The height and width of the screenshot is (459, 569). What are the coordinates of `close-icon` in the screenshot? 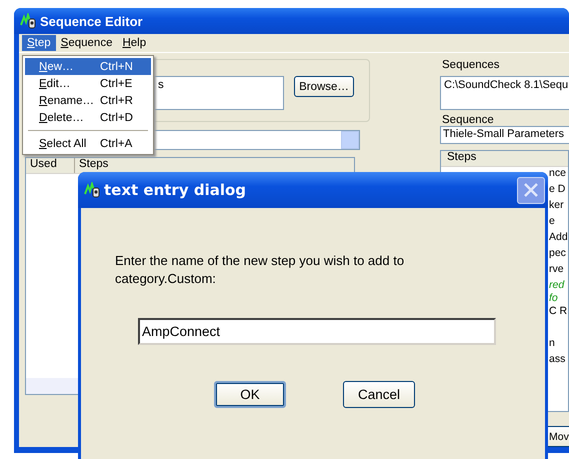 It's located at (531, 190).